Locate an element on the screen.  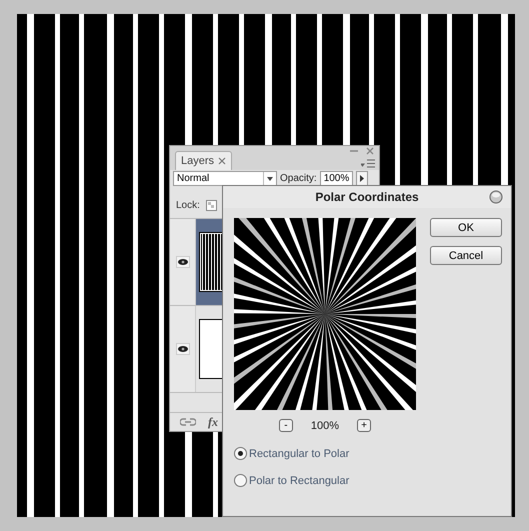
round-button-icon is located at coordinates (496, 197).